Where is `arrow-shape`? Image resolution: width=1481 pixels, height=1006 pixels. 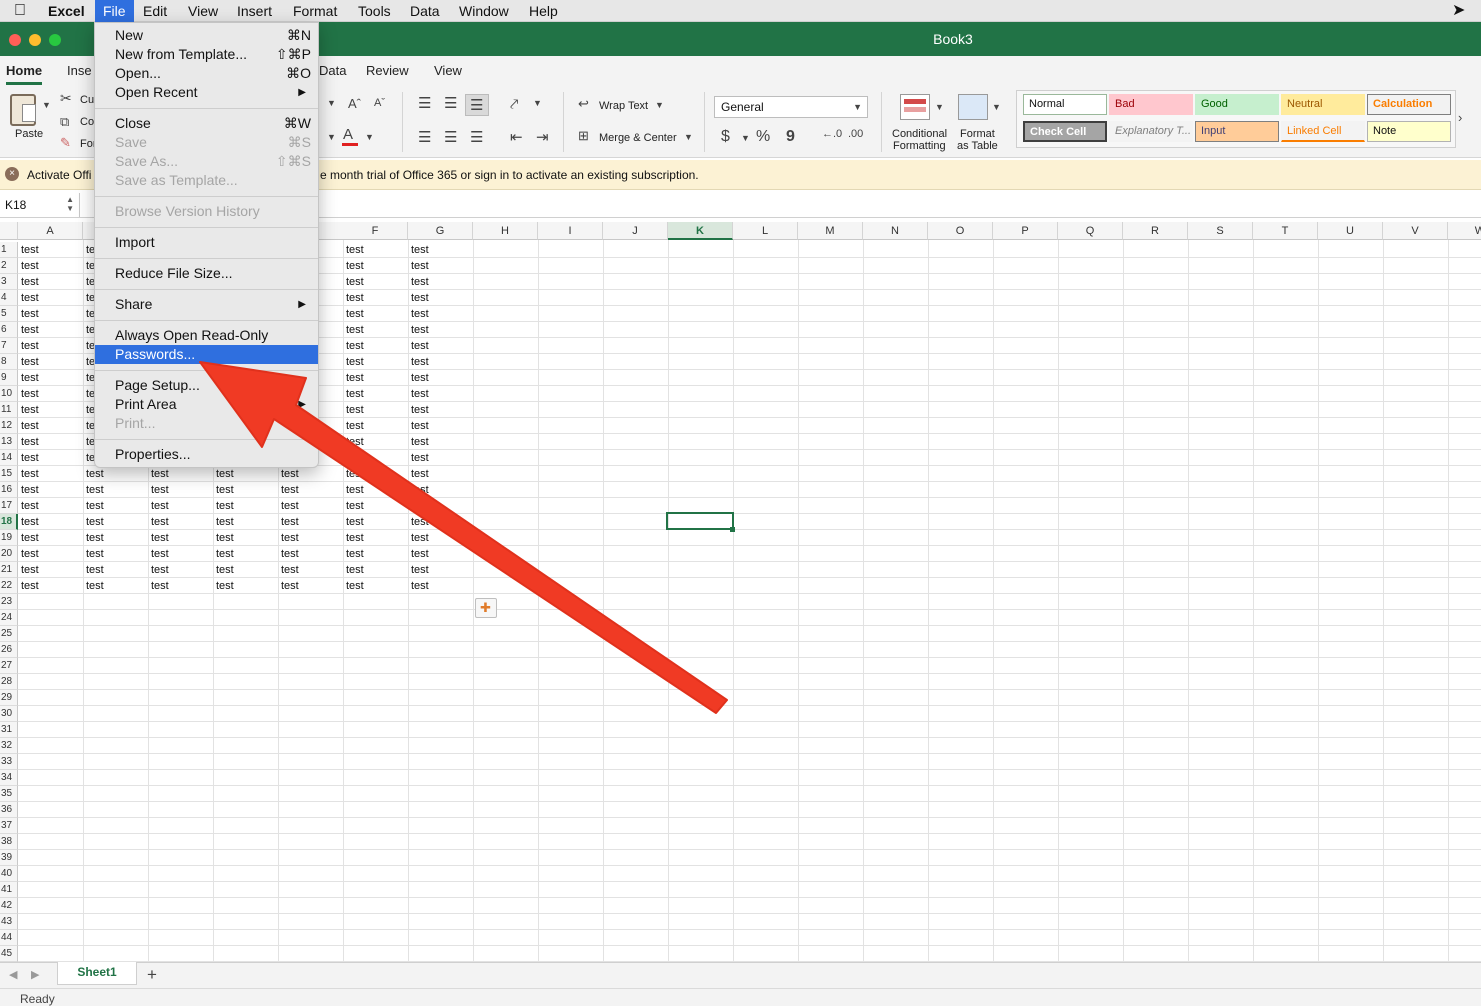 arrow-shape is located at coordinates (463, 537).